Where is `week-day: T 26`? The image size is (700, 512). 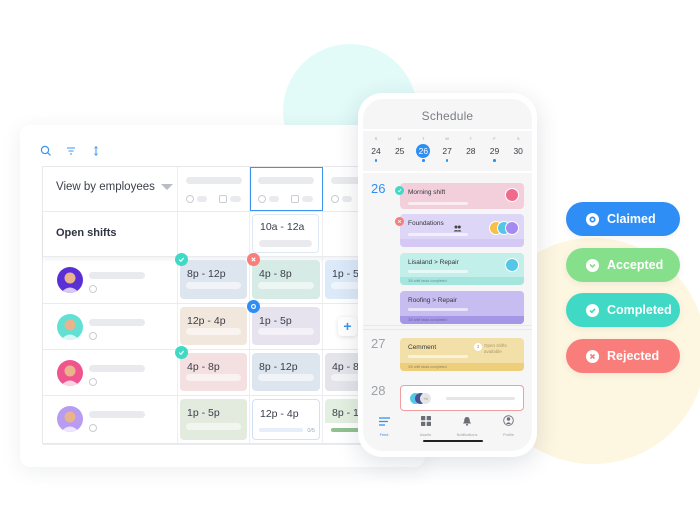 week-day: T 26 is located at coordinates (423, 149).